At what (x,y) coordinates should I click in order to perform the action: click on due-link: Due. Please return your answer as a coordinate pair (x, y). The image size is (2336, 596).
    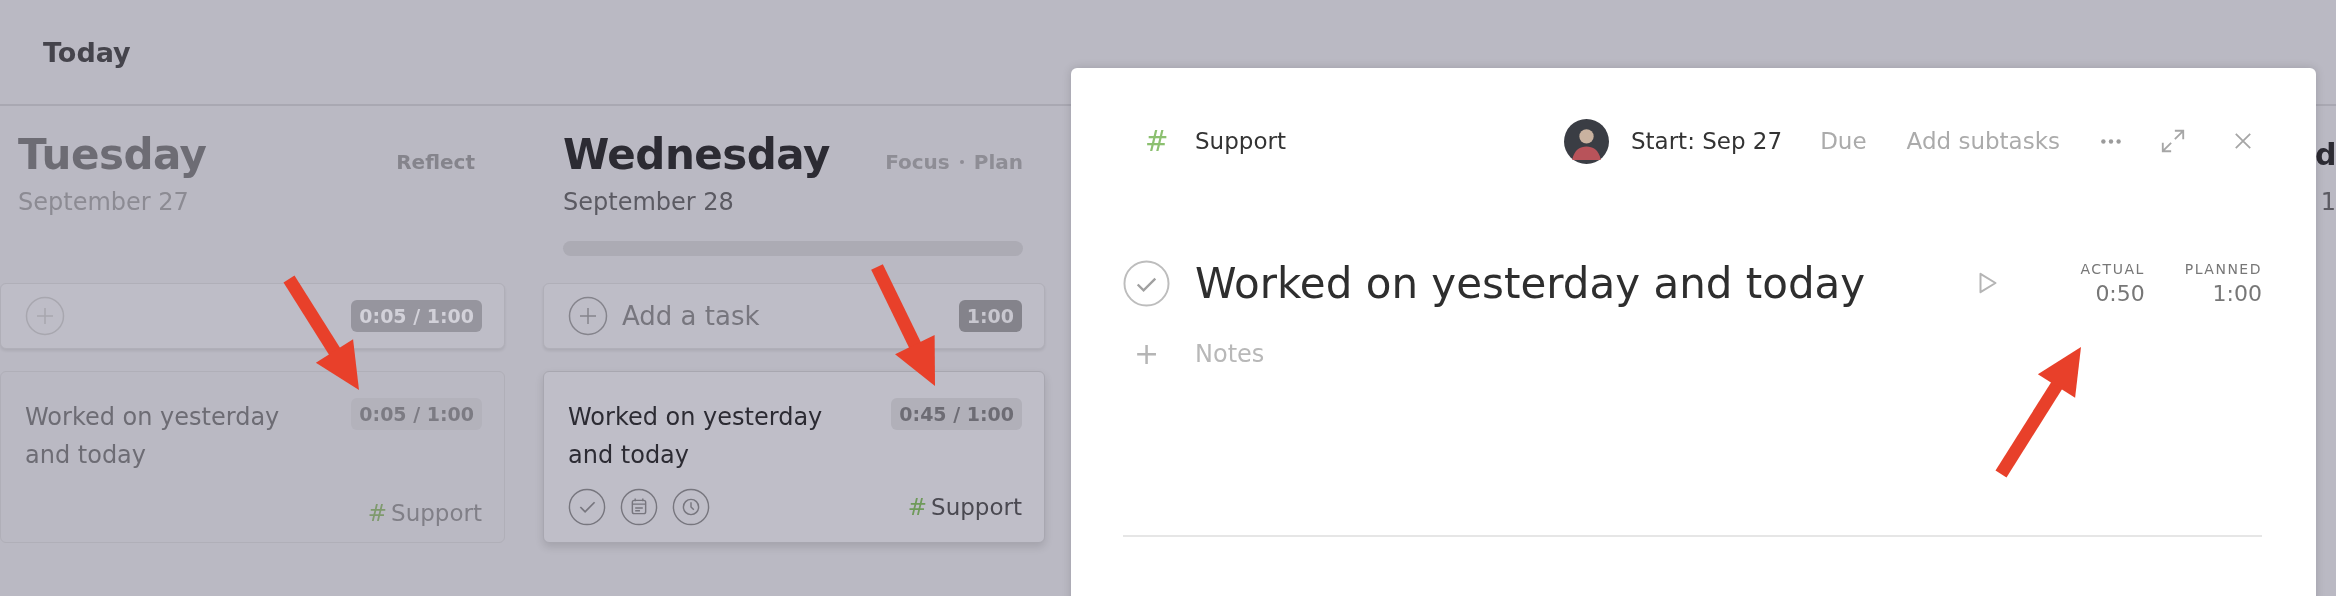
    Looking at the image, I should click on (1843, 141).